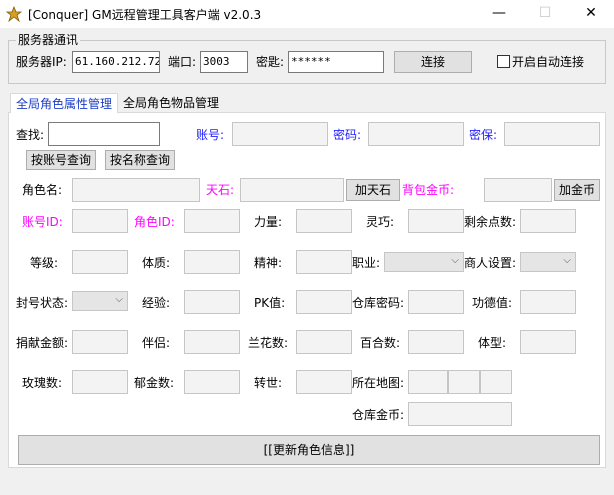  I want to click on physique-field, so click(212, 262).